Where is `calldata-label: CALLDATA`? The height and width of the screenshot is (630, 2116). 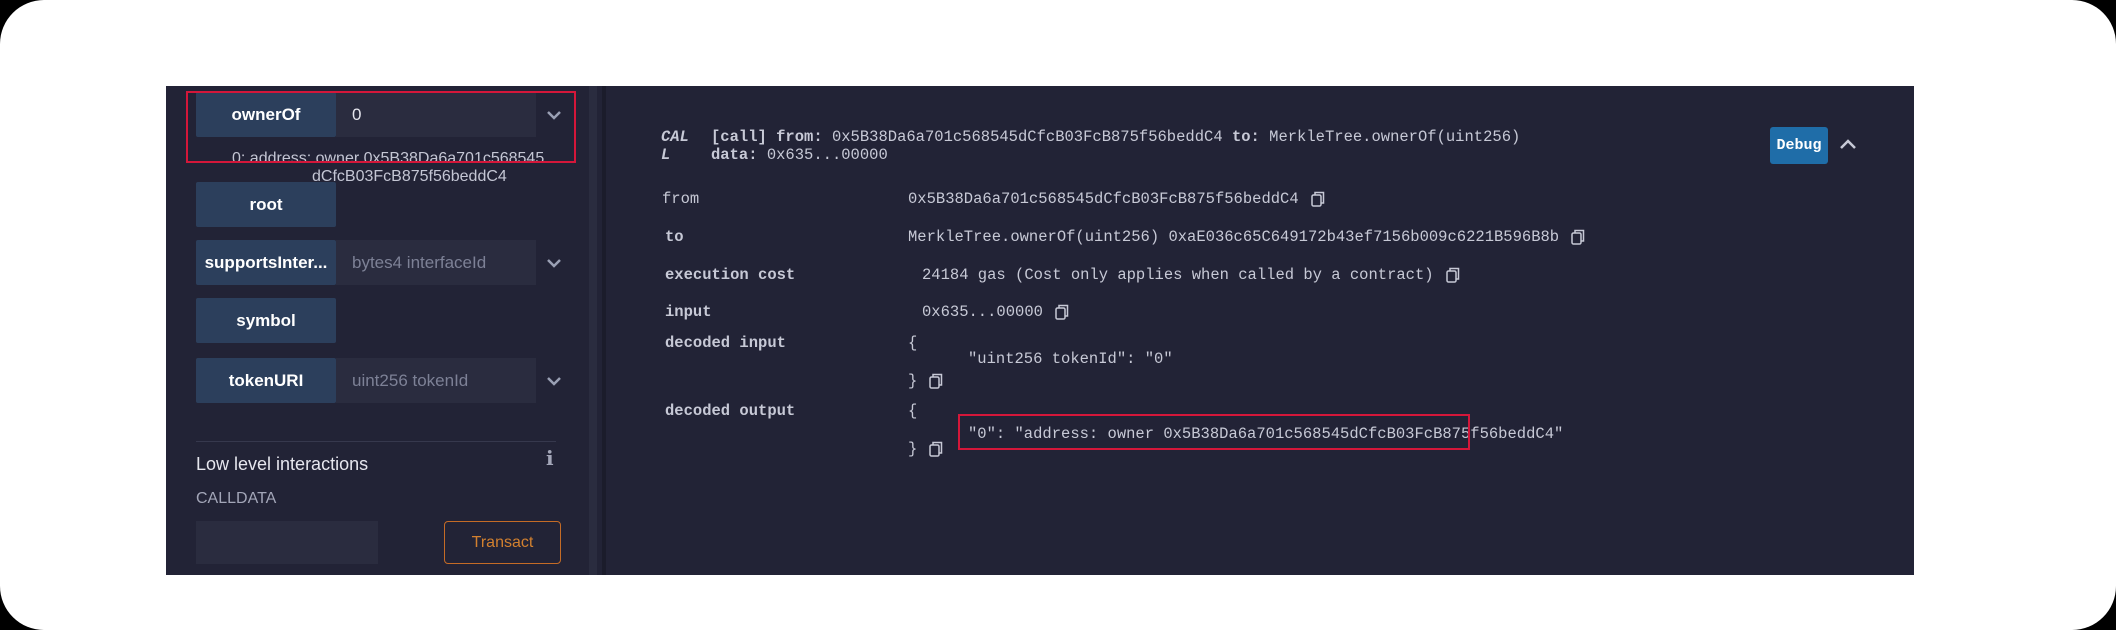
calldata-label: CALLDATA is located at coordinates (236, 498).